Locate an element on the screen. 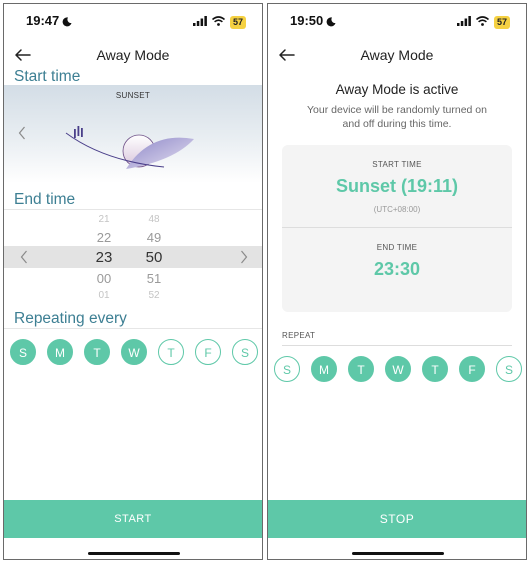 The width and height of the screenshot is (531, 564). picker-minute: 52 is located at coordinates (154, 294).